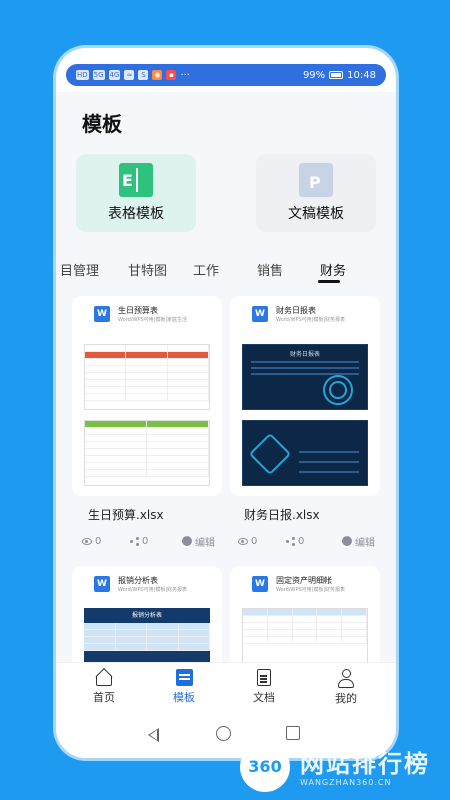  I want to click on card-title: 生日预算表, so click(138, 310).